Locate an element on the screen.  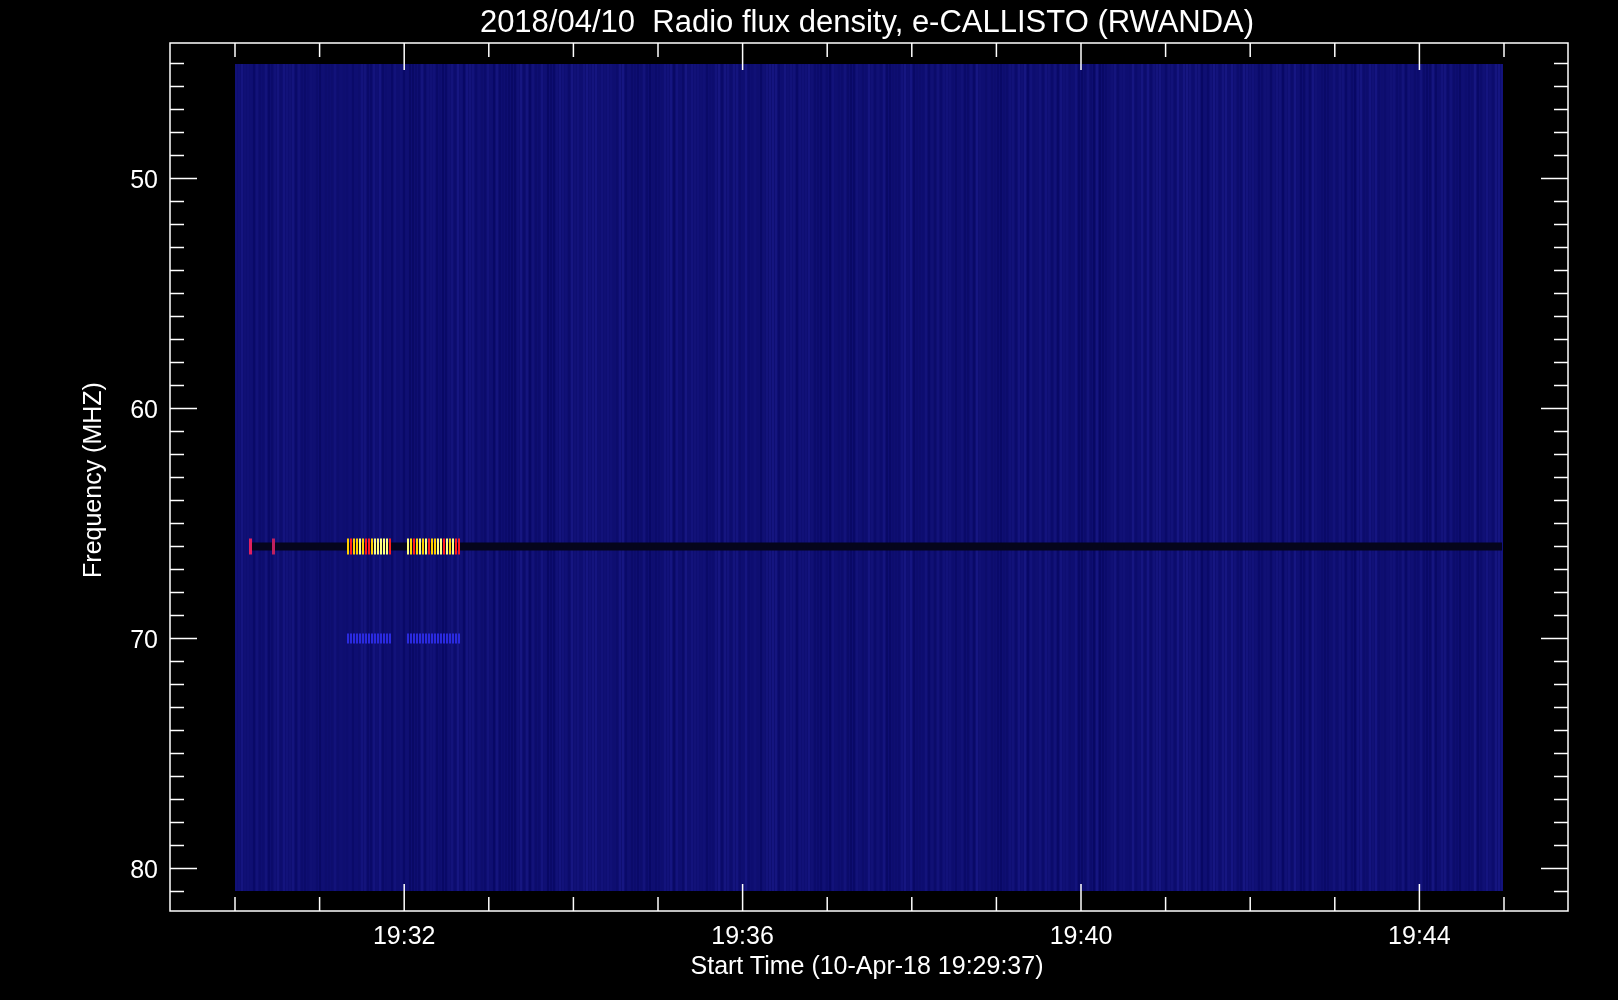
x-tick-label: 19:32 is located at coordinates (404, 935).